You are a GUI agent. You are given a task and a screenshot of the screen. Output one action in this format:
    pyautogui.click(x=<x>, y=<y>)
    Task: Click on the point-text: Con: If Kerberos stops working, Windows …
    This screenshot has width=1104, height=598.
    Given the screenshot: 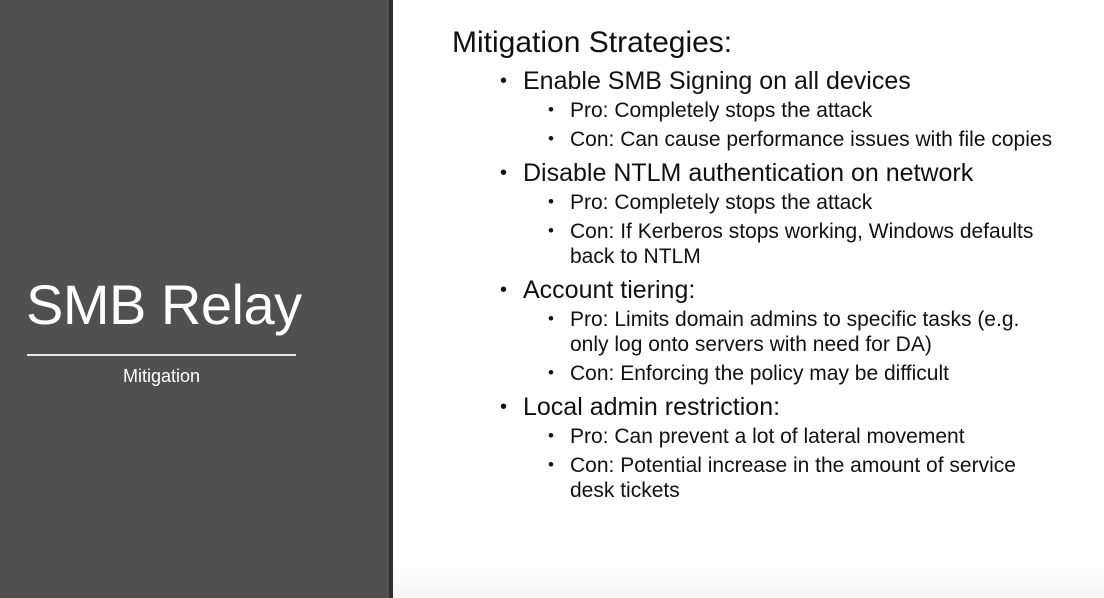 What is the action you would take?
    pyautogui.click(x=802, y=244)
    